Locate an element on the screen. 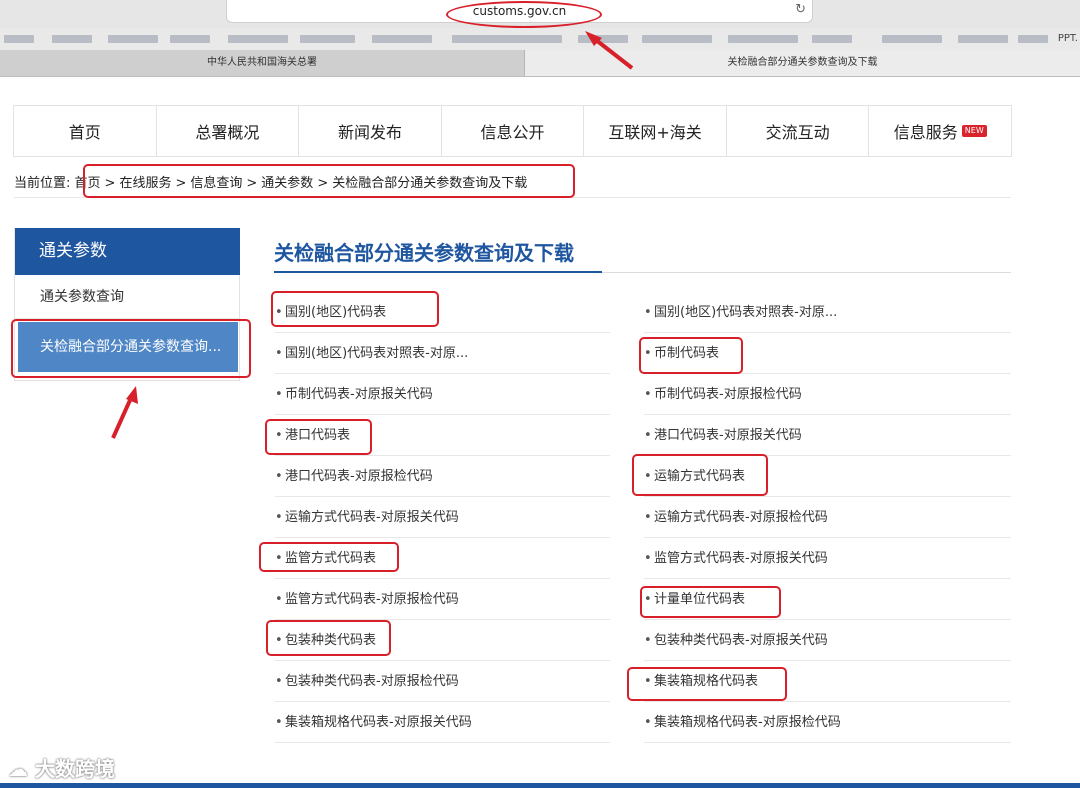  list-item: • 监管方式代码表-对原报关代码 is located at coordinates (827, 559).